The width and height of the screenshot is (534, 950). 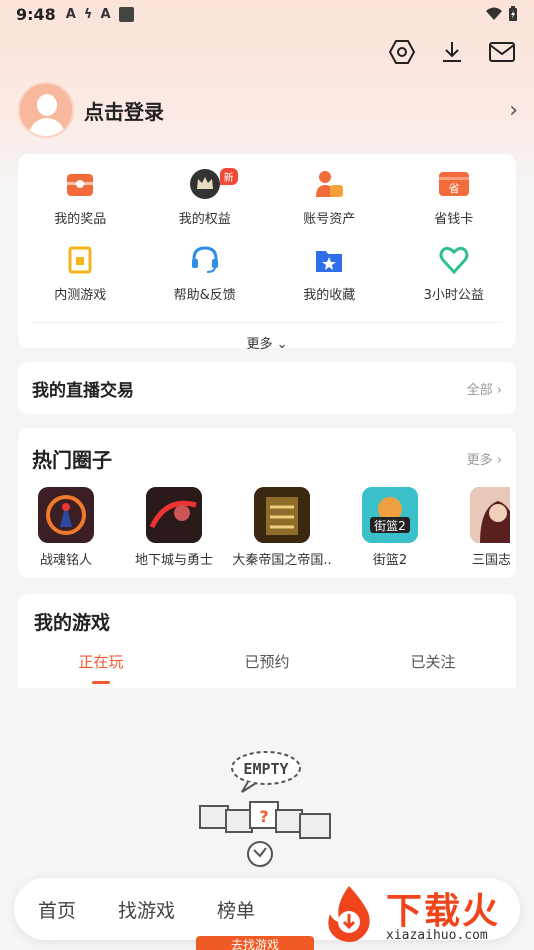 I want to click on circle-item: 大秦帝国之帝国.., so click(x=282, y=527).